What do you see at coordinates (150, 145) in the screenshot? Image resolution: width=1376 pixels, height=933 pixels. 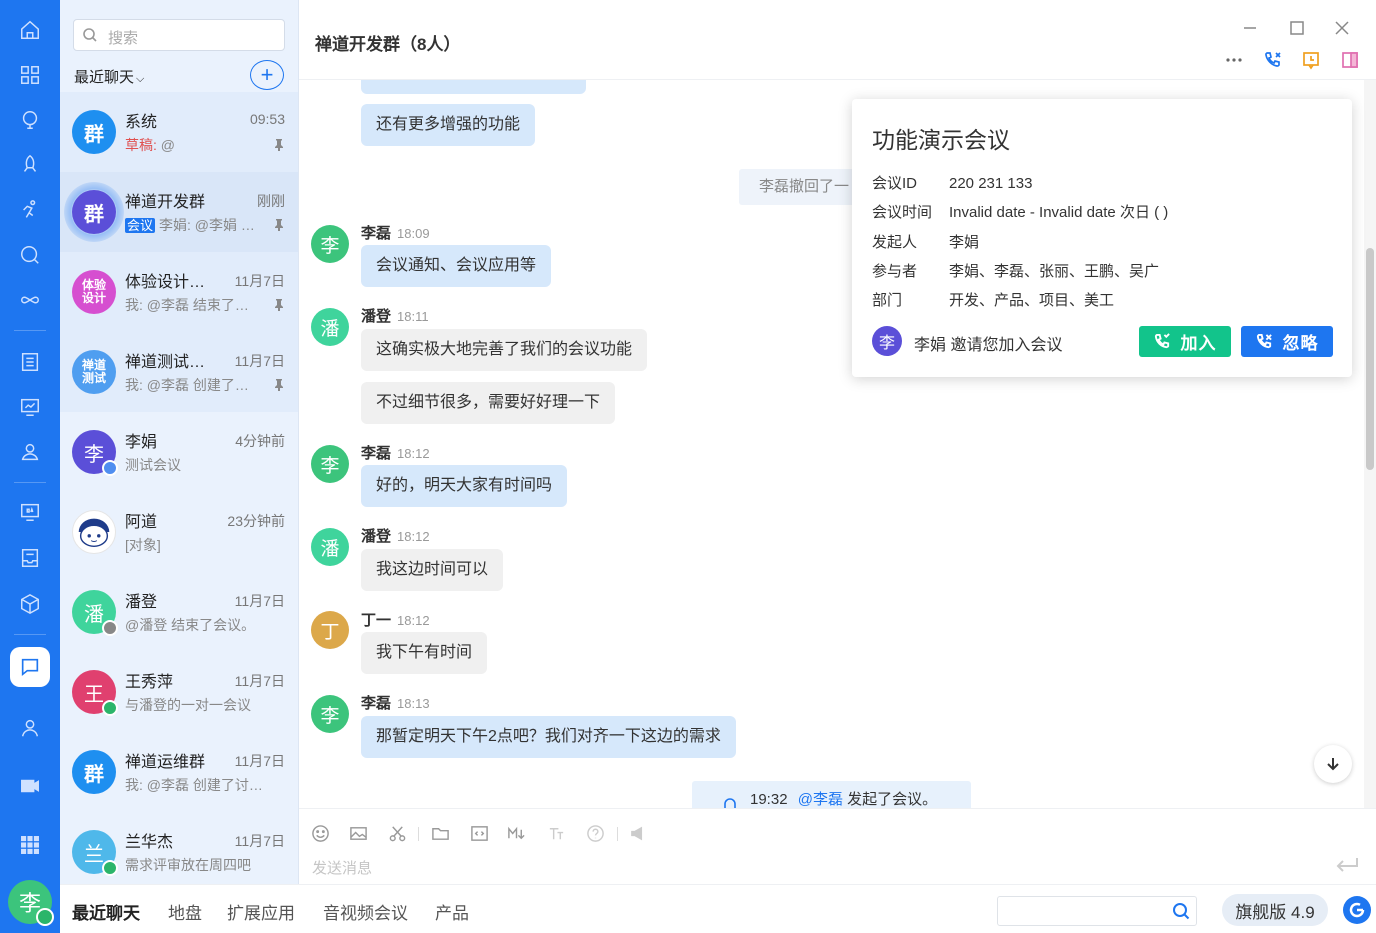 I see `conversation-preview: 草稿: @` at bounding box center [150, 145].